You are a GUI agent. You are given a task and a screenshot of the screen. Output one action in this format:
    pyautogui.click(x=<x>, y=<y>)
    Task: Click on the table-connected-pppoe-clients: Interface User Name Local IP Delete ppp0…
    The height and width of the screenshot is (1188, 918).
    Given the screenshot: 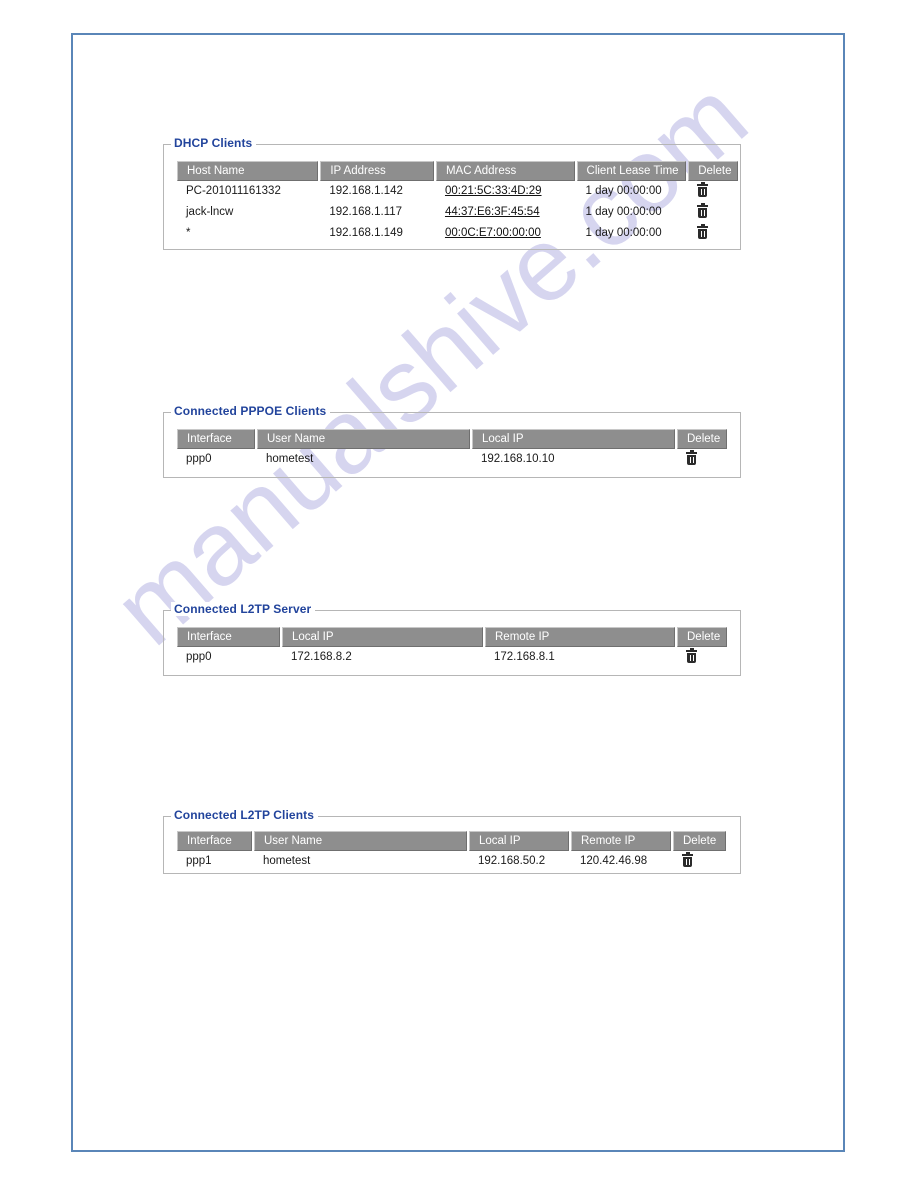 What is the action you would take?
    pyautogui.click(x=452, y=449)
    